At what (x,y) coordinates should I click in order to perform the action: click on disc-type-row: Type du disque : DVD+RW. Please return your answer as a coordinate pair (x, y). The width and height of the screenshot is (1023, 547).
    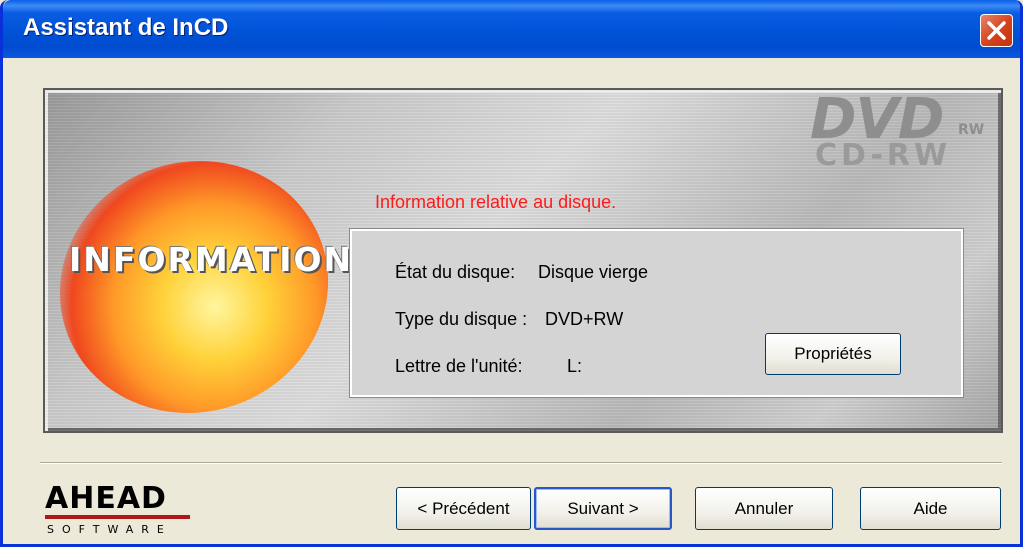
    Looking at the image, I should click on (509, 319).